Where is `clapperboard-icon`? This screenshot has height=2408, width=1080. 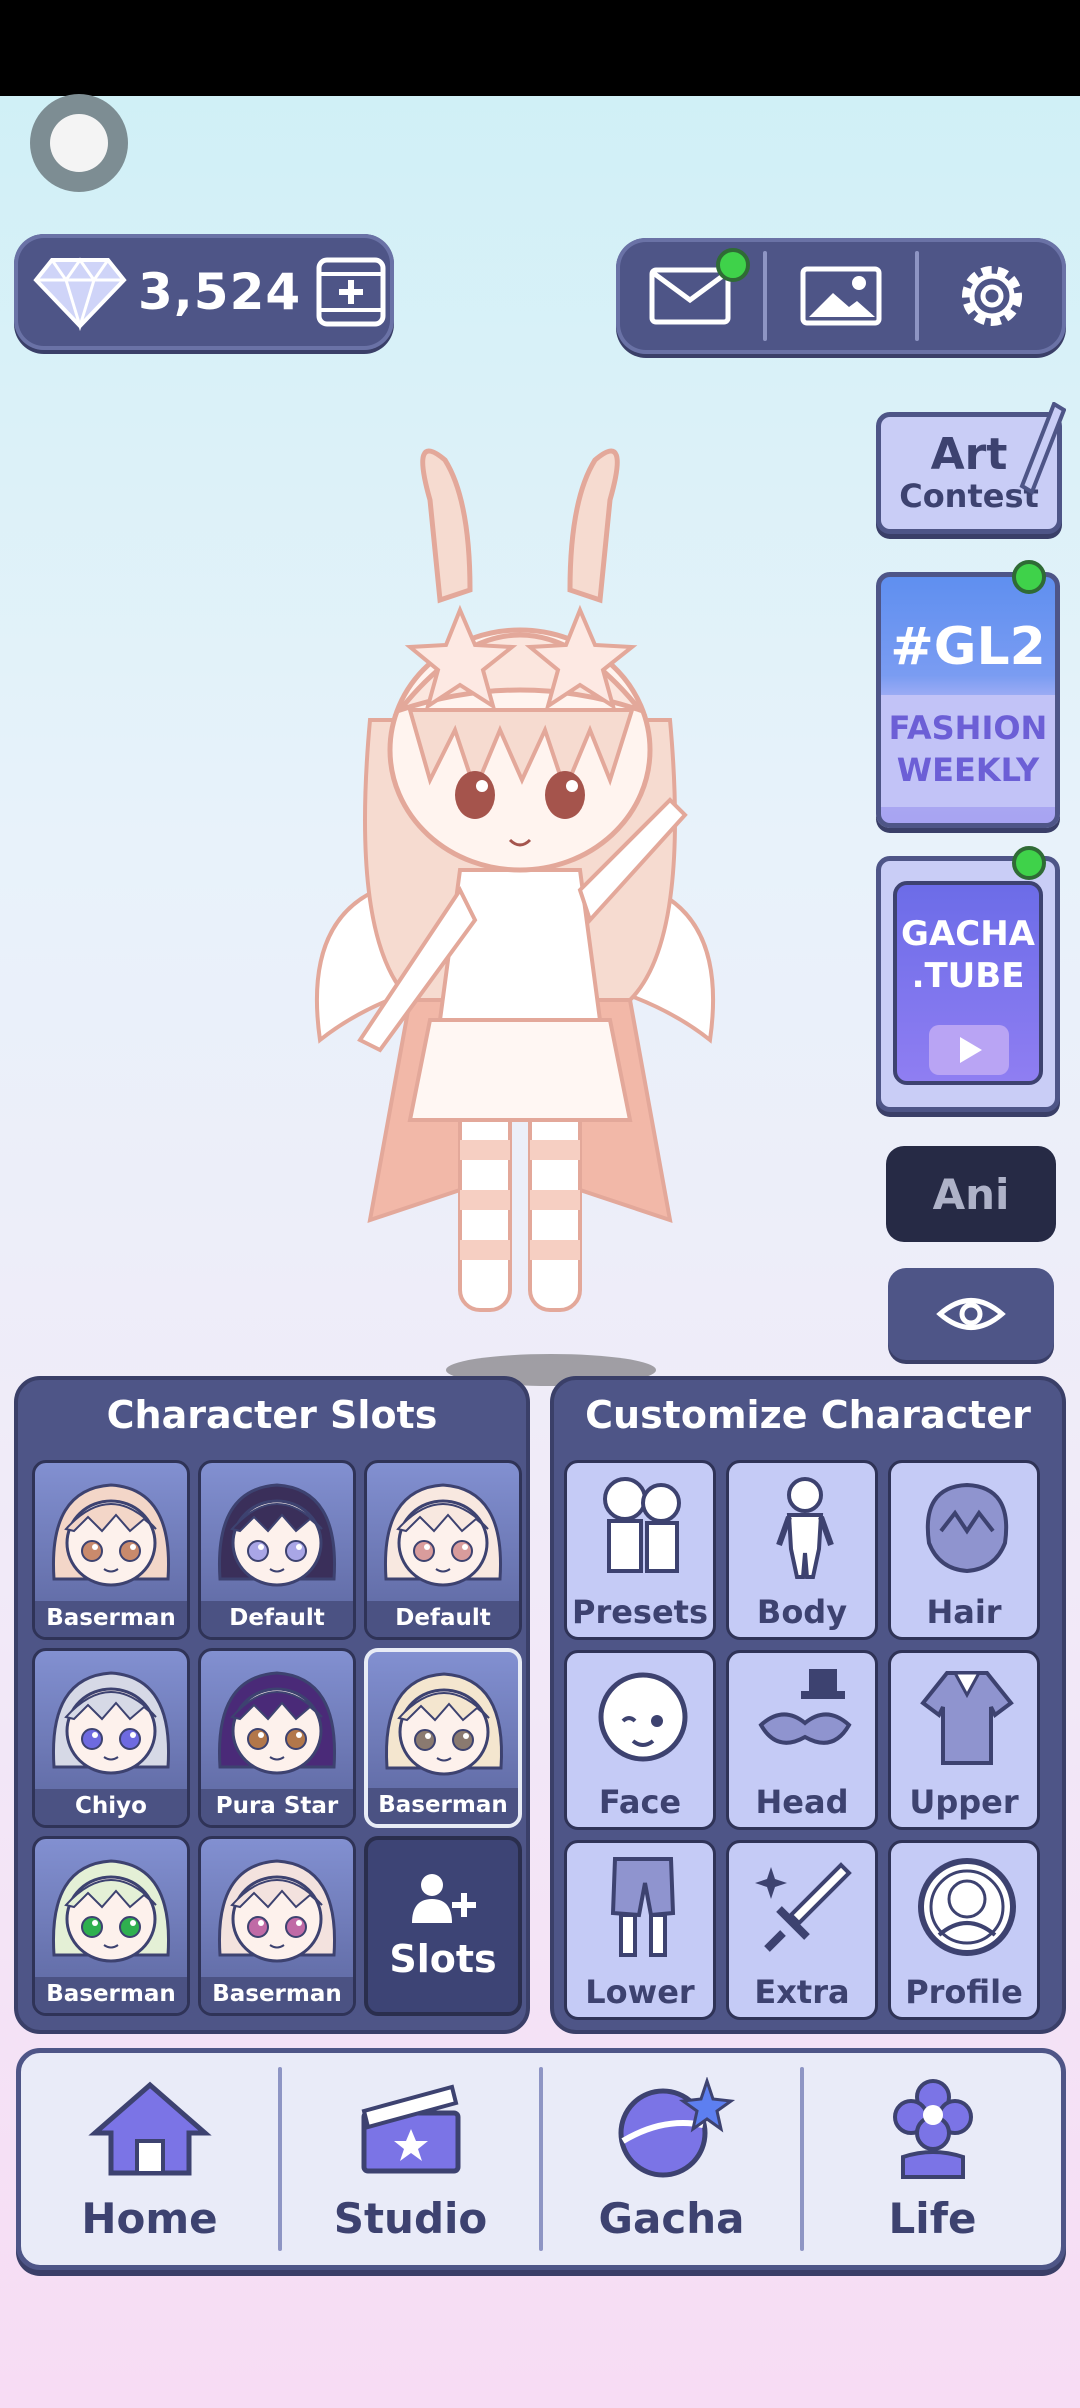
clapperboard-icon is located at coordinates (410, 2129).